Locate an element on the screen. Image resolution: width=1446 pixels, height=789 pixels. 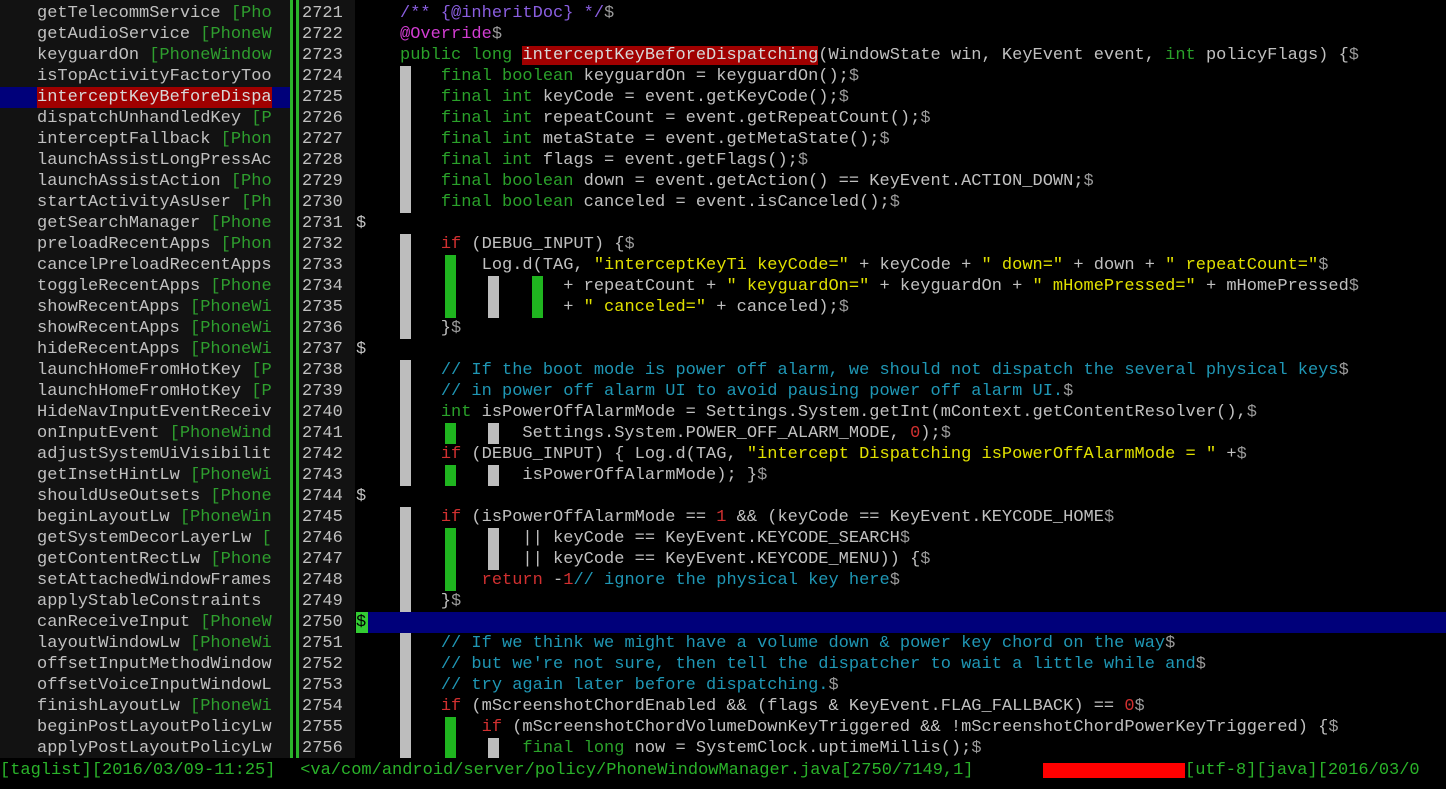
line-number: 2721 is located at coordinates (322, 13).